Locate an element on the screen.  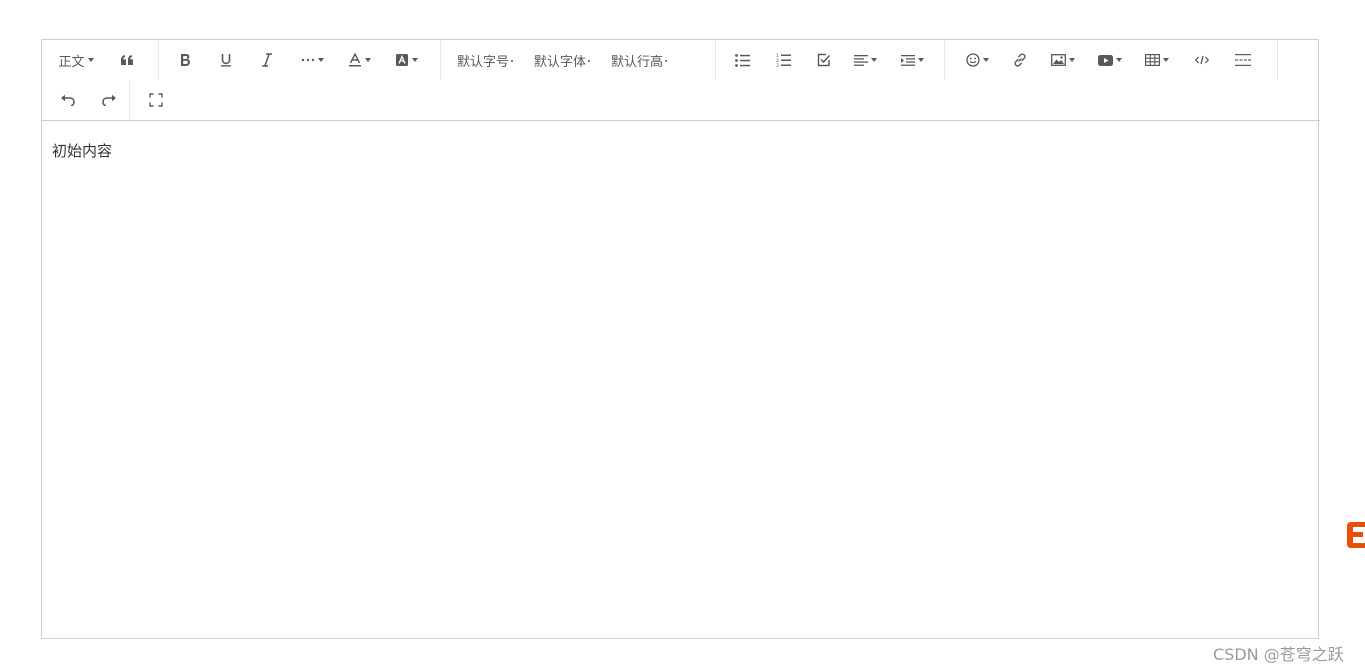
heading-select: 正文 is located at coordinates (76, 60).